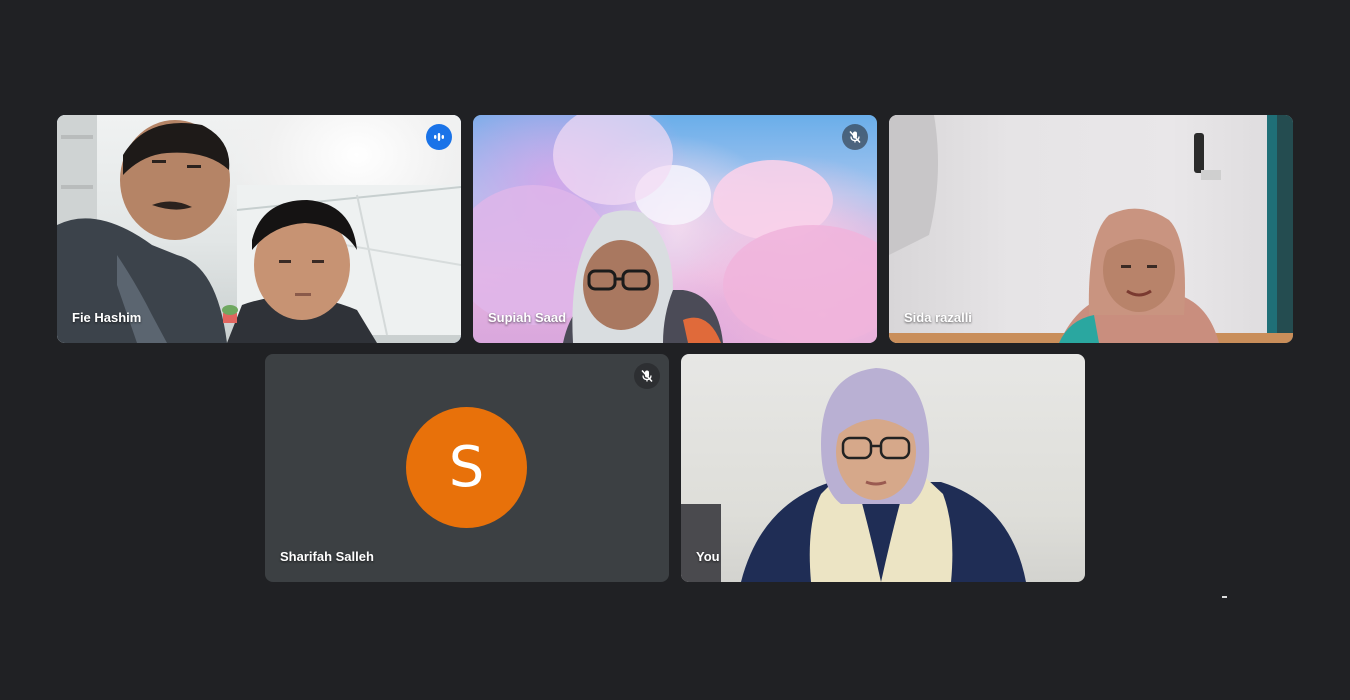 This screenshot has height=700, width=1350. What do you see at coordinates (107, 317) in the screenshot?
I see `participant-name: Fie Hashim` at bounding box center [107, 317].